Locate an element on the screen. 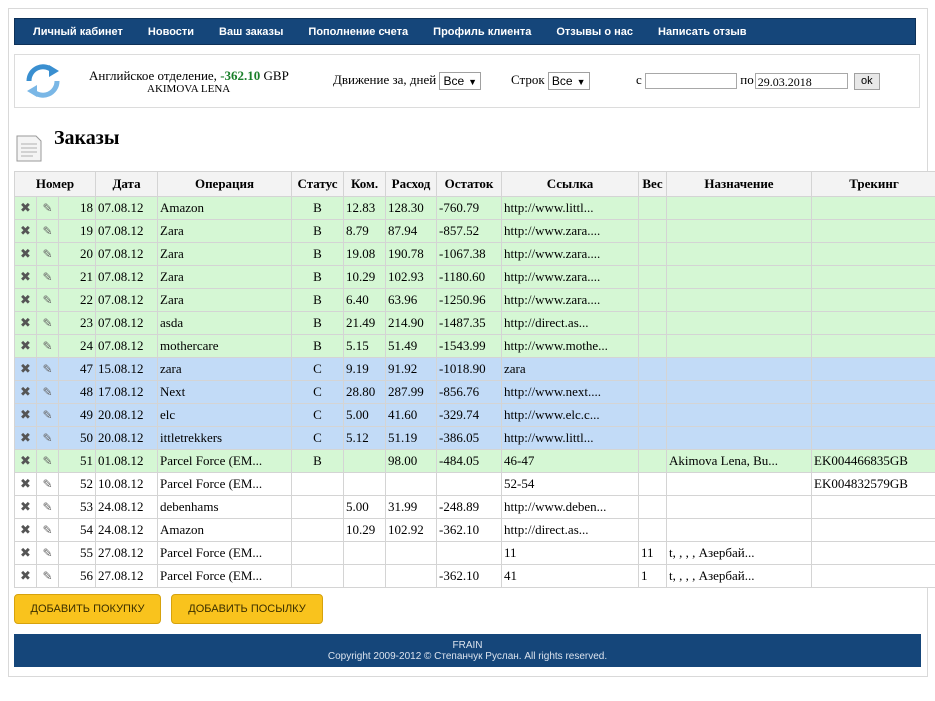 Image resolution: width=935 pixels, height=701 pixels. order-status: B is located at coordinates (318, 208).